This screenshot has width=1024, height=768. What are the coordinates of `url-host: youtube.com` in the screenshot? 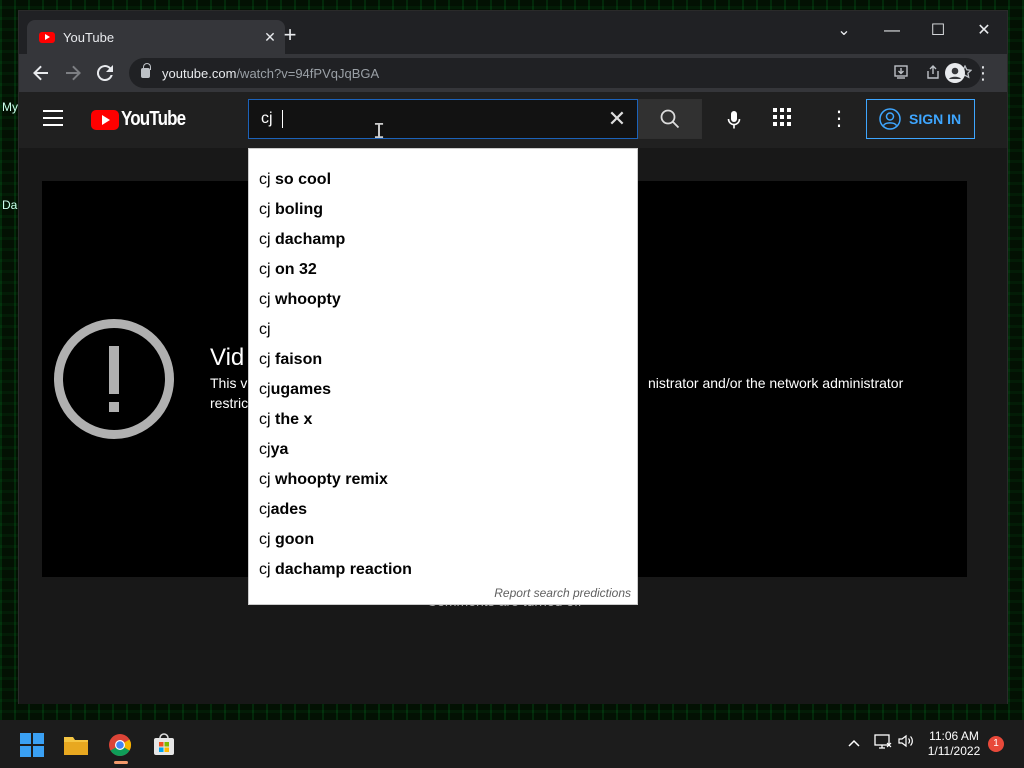 It's located at (199, 73).